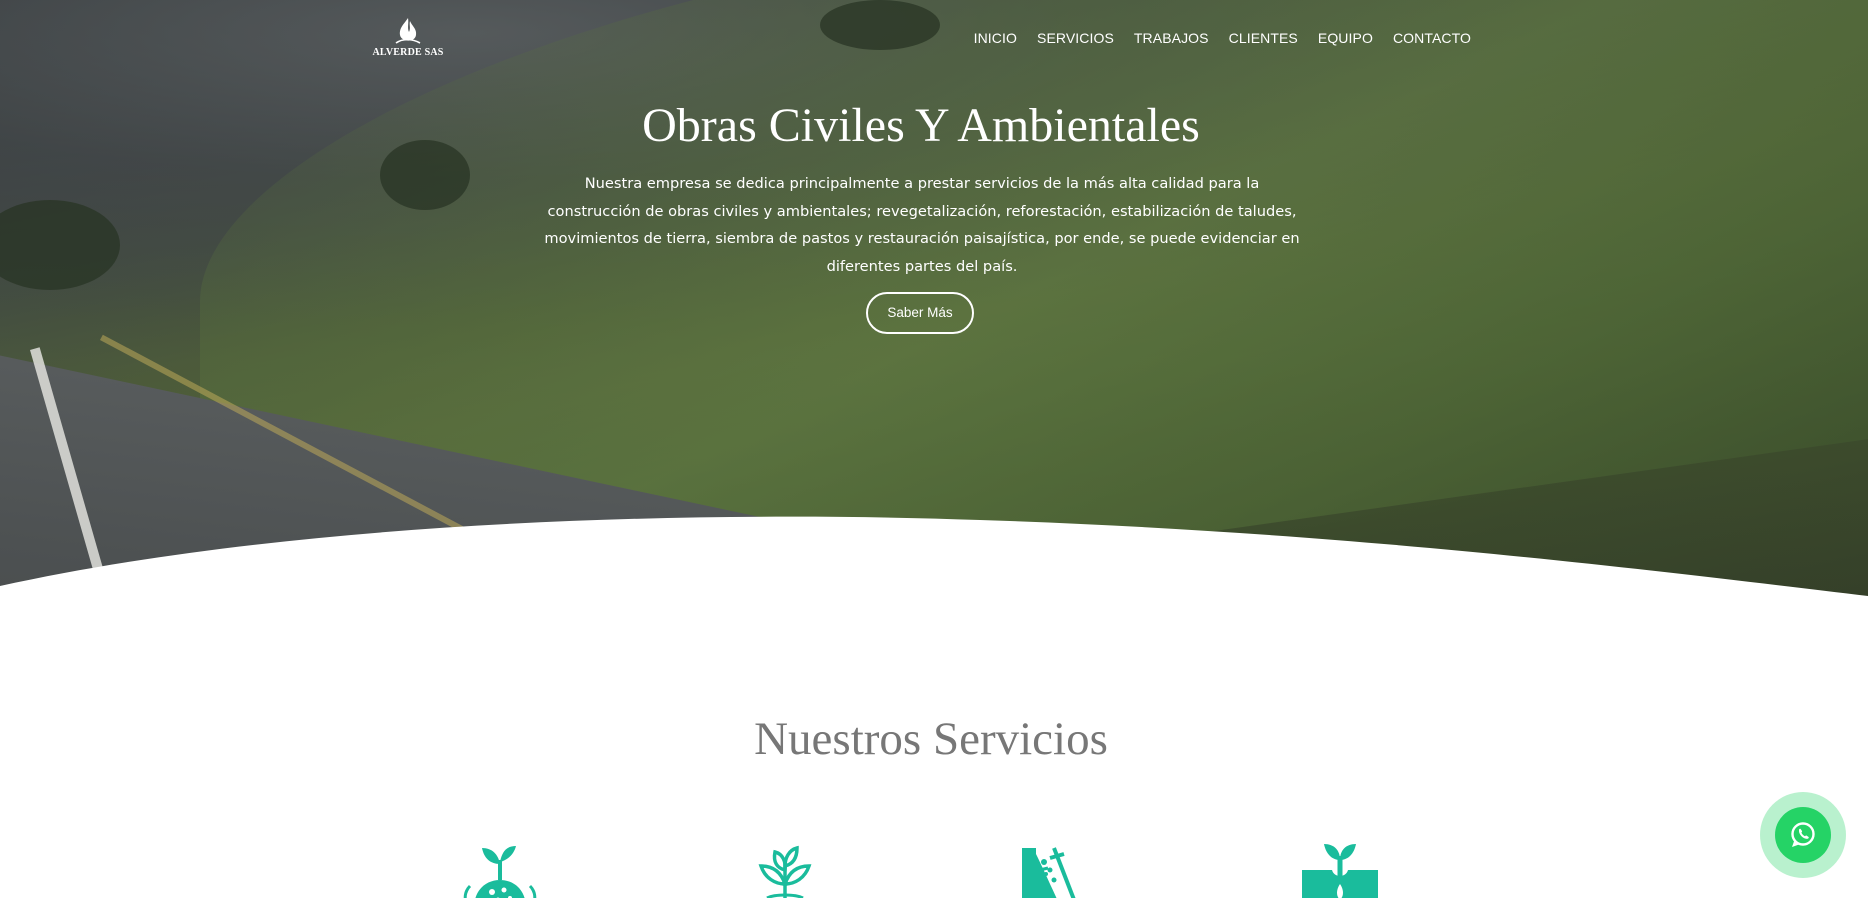  I want to click on sprout-ground-icon, so click(1340, 869).